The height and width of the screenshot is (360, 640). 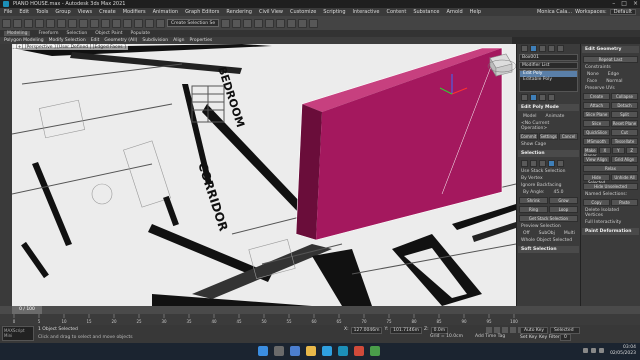 What do you see at coordinates (624, 3) in the screenshot?
I see `maximize-icon: □` at bounding box center [624, 3].